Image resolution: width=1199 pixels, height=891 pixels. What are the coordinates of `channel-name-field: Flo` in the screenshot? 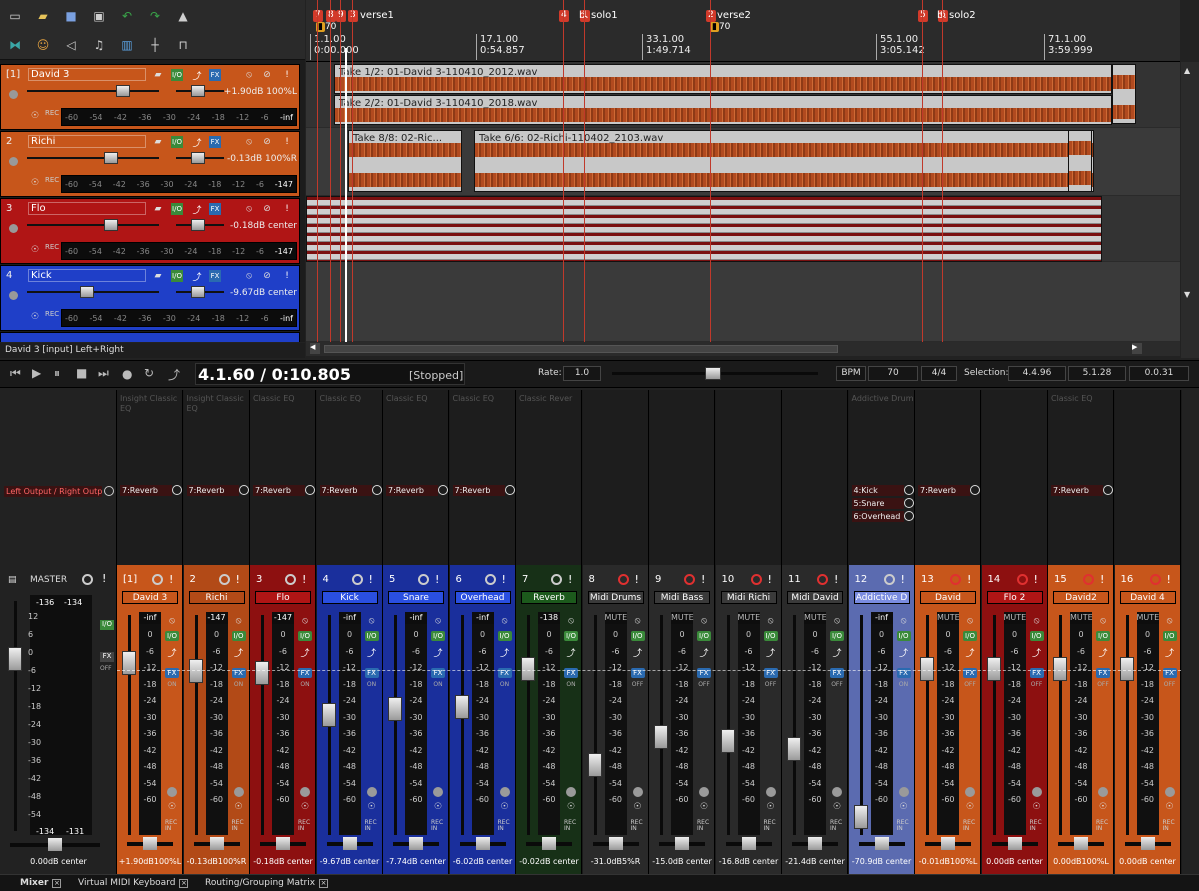 It's located at (283, 597).